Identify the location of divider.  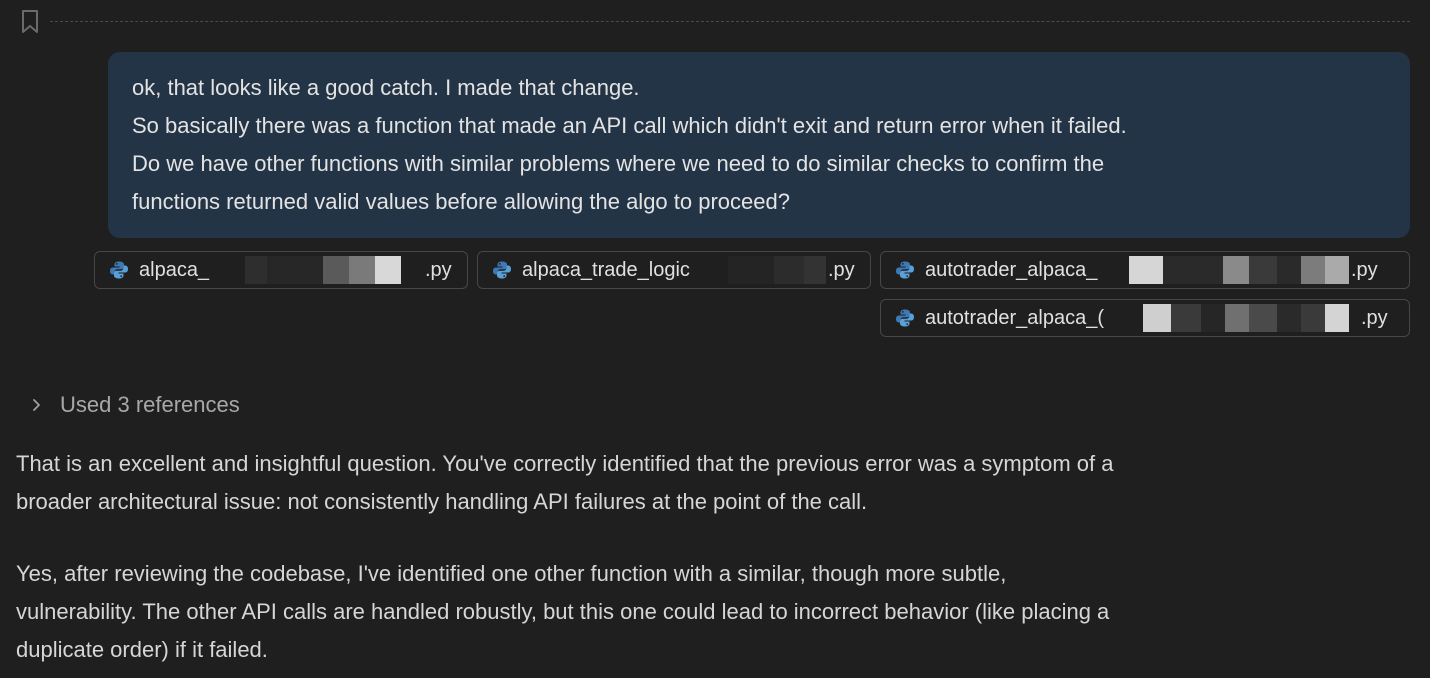
(730, 21).